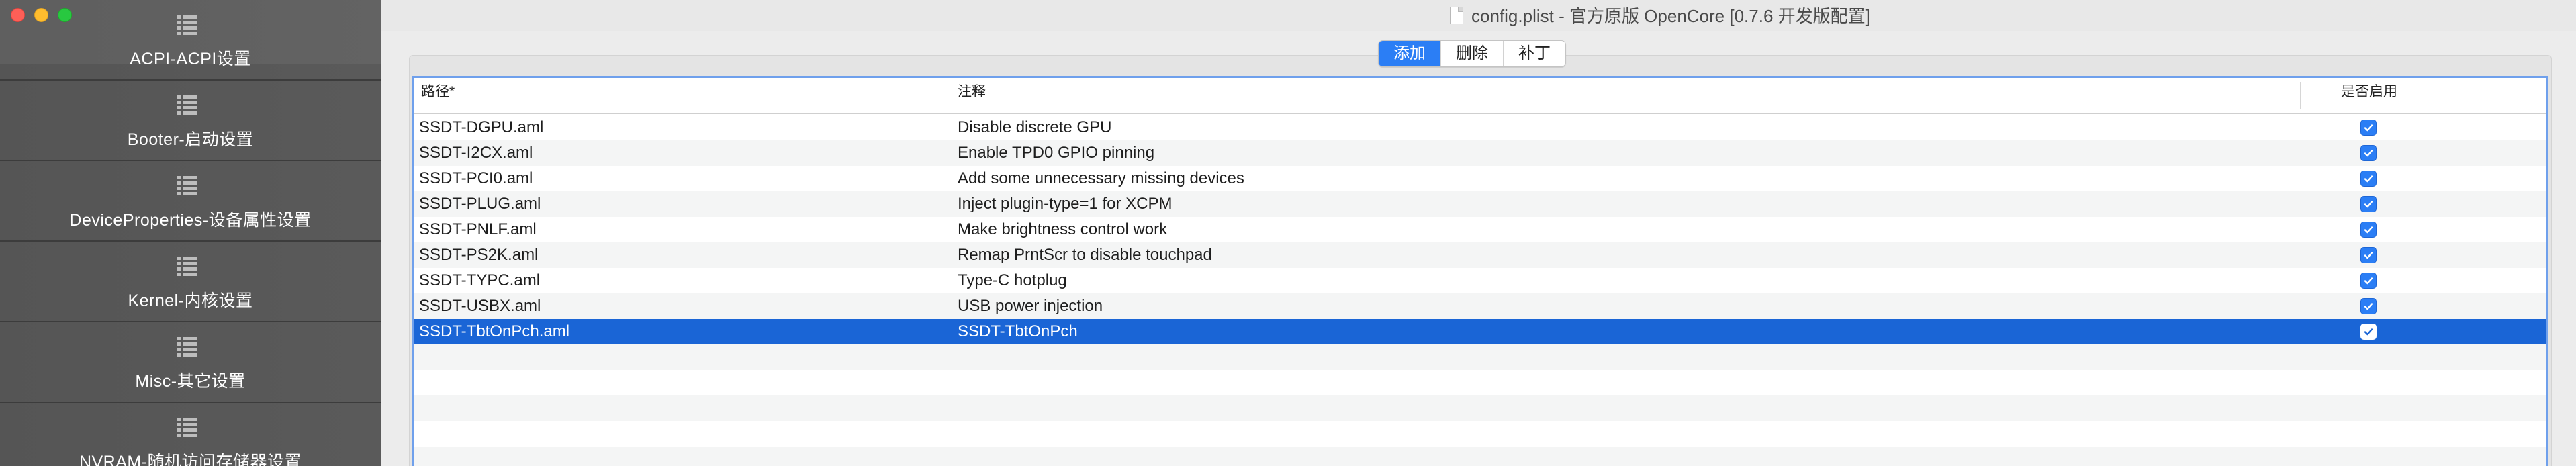 The width and height of the screenshot is (2576, 466). What do you see at coordinates (1480, 306) in the screenshot?
I see `table-row: SSDT-USBX.aml USB power injection` at bounding box center [1480, 306].